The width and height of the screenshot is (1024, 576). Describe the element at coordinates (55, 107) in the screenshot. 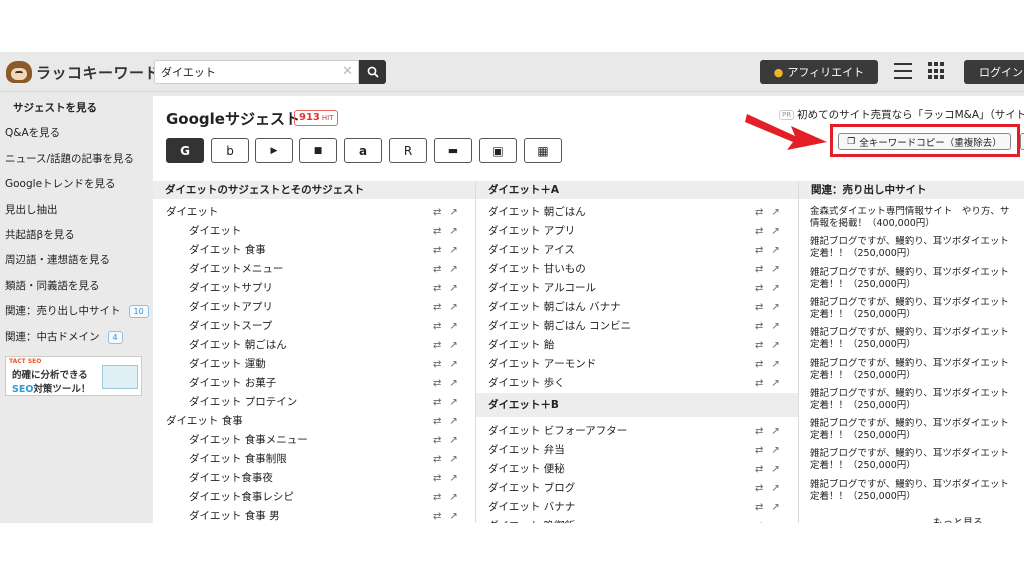

I see `sidebar-item-suggest: サジェストを見る` at that location.